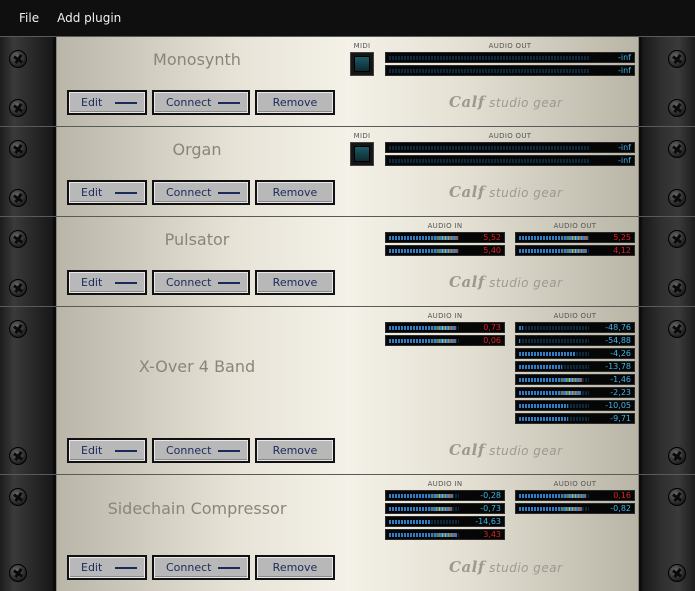  Describe the element at coordinates (29, 18) in the screenshot. I see `menu-file: File` at that location.